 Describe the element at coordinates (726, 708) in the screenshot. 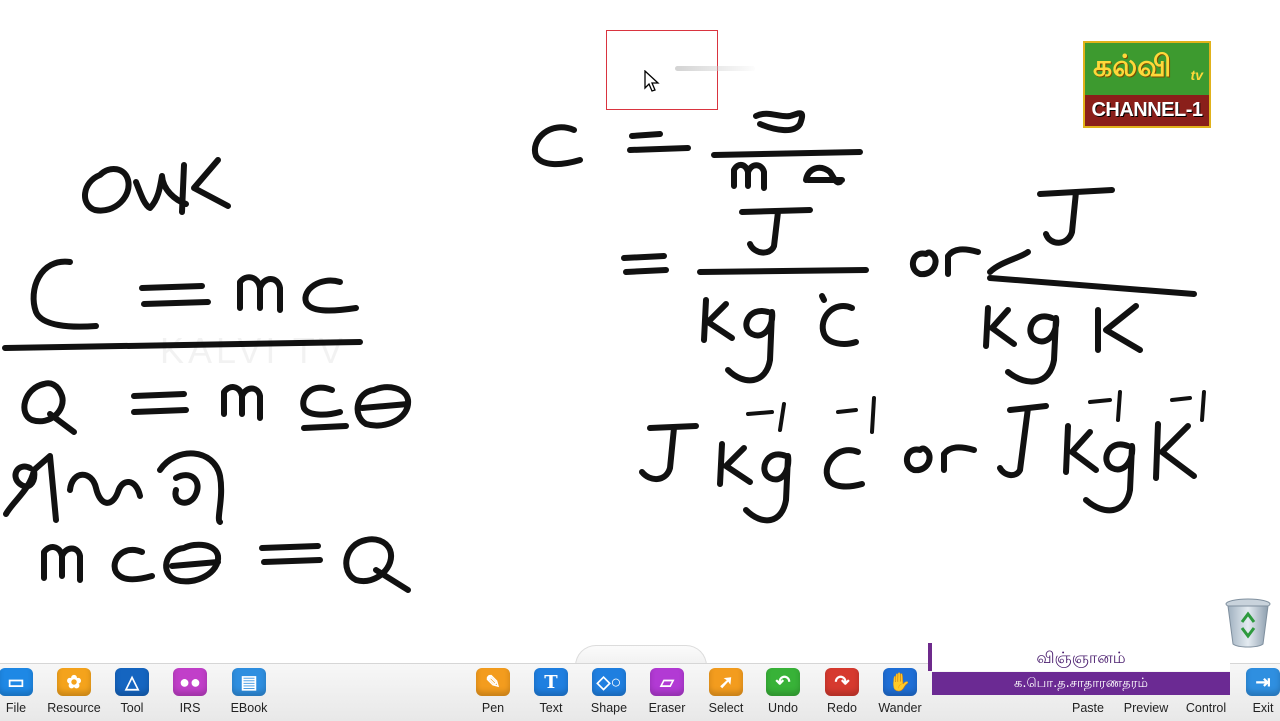

I see `tool-select-label: Select` at that location.